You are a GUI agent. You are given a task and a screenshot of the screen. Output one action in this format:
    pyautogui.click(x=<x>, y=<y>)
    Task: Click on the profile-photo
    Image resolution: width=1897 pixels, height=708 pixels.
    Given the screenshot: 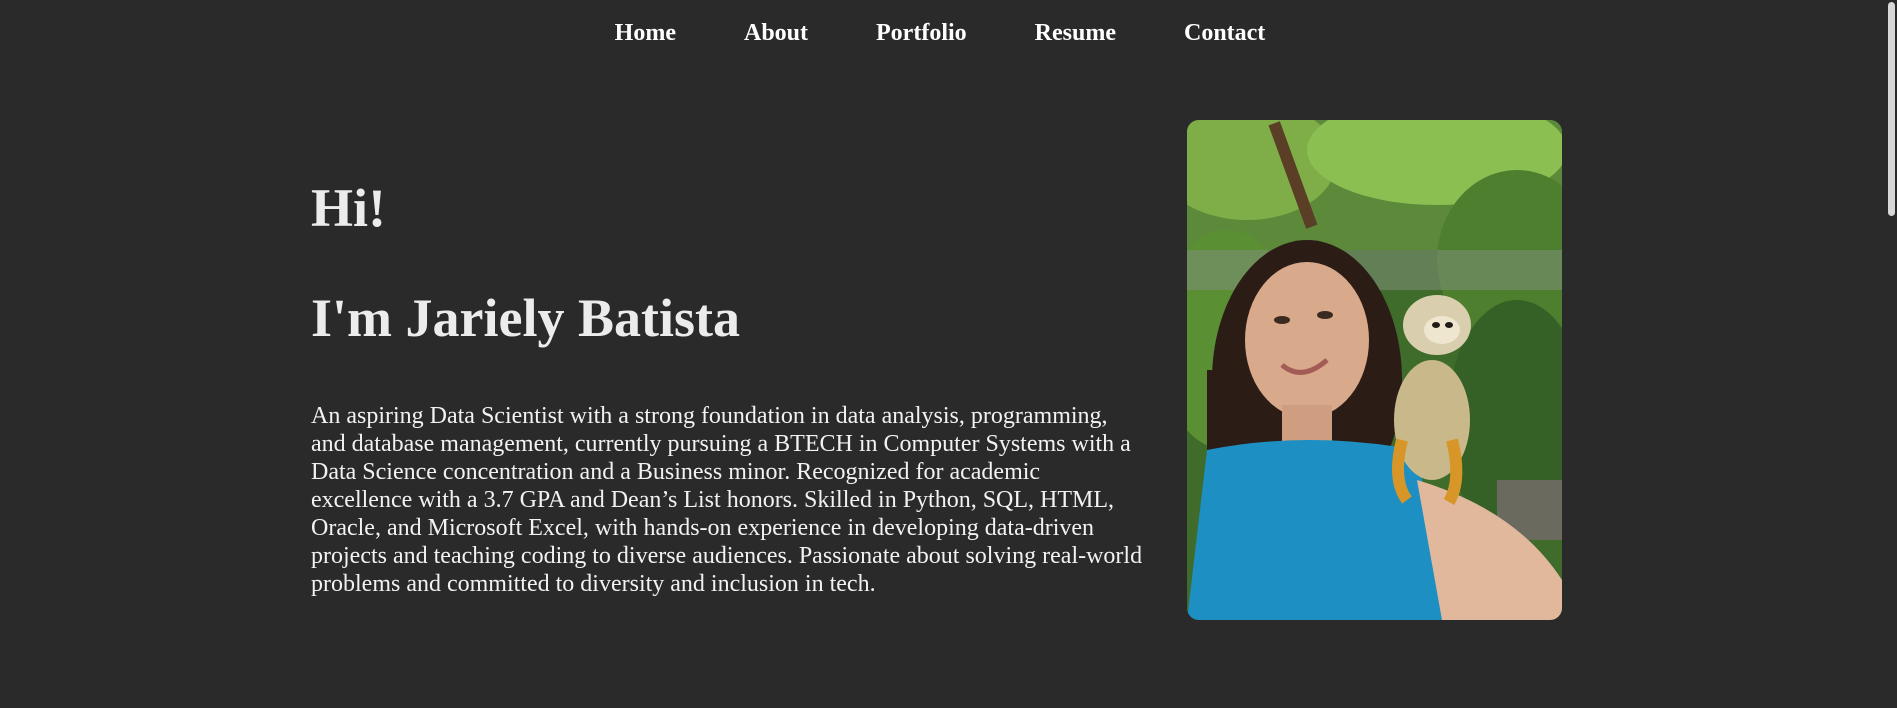 What is the action you would take?
    pyautogui.click(x=1374, y=370)
    